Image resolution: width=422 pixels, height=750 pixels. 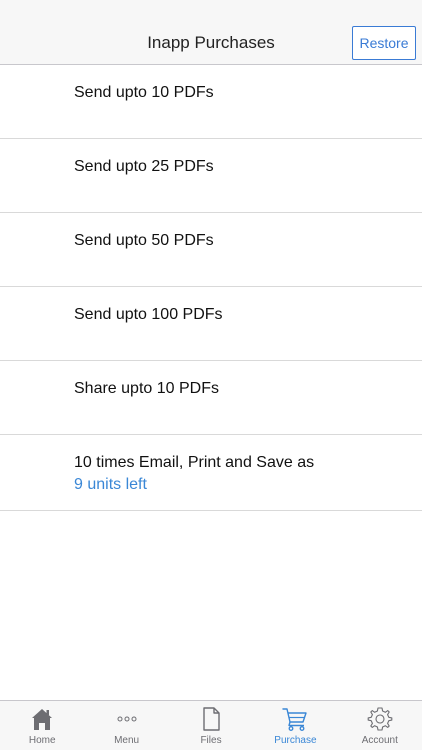 What do you see at coordinates (295, 719) in the screenshot?
I see `cart-icon` at bounding box center [295, 719].